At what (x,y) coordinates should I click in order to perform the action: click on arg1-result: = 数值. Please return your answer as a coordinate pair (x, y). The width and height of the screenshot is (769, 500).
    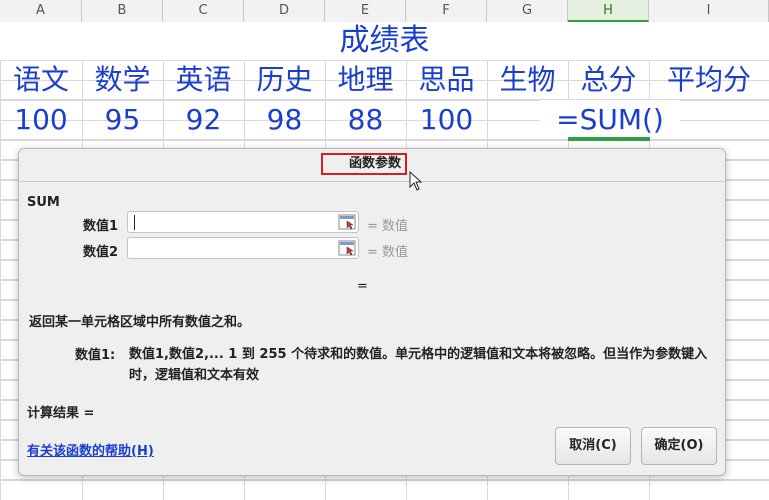
    Looking at the image, I should click on (388, 226).